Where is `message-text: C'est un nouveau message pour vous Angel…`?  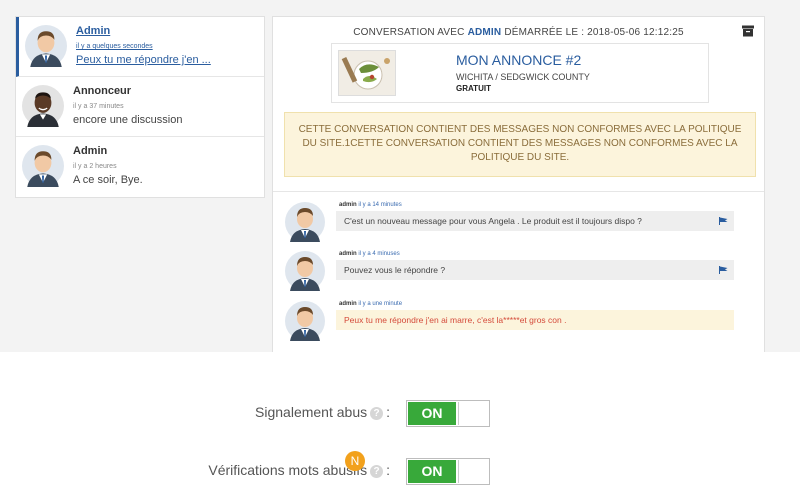
message-text: C'est un nouveau message pour vous Angel… is located at coordinates (493, 221).